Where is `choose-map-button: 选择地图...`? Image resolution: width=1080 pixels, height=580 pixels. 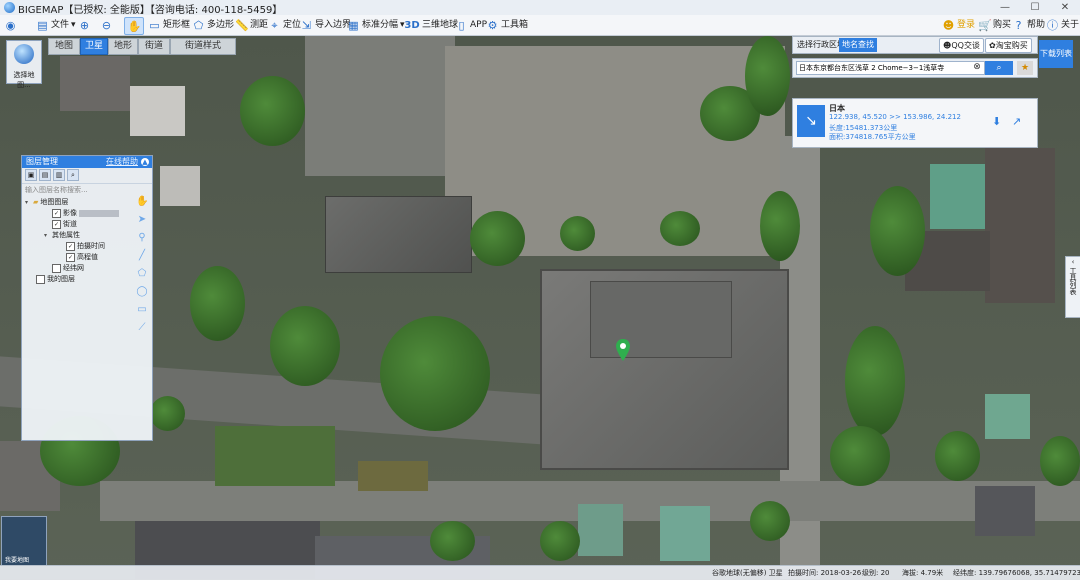 choose-map-button: 选择地图... is located at coordinates (24, 64).